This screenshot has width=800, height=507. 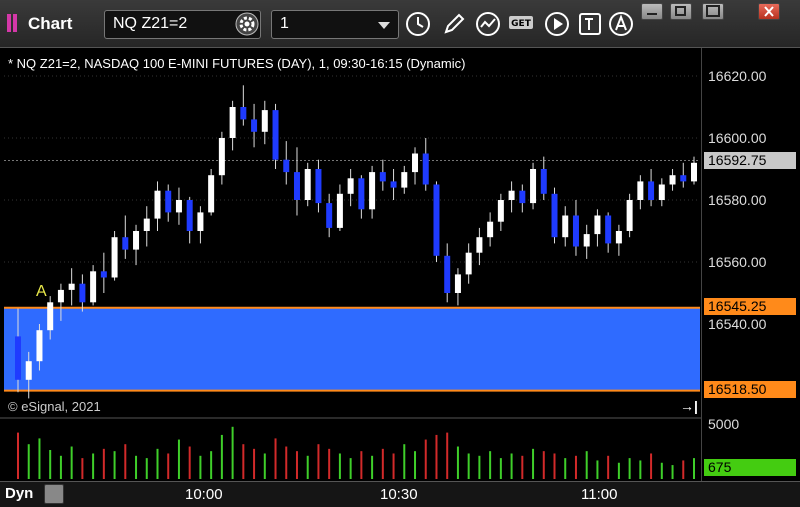 What do you see at coordinates (13, 23) in the screenshot?
I see `chart-app-icon` at bounding box center [13, 23].